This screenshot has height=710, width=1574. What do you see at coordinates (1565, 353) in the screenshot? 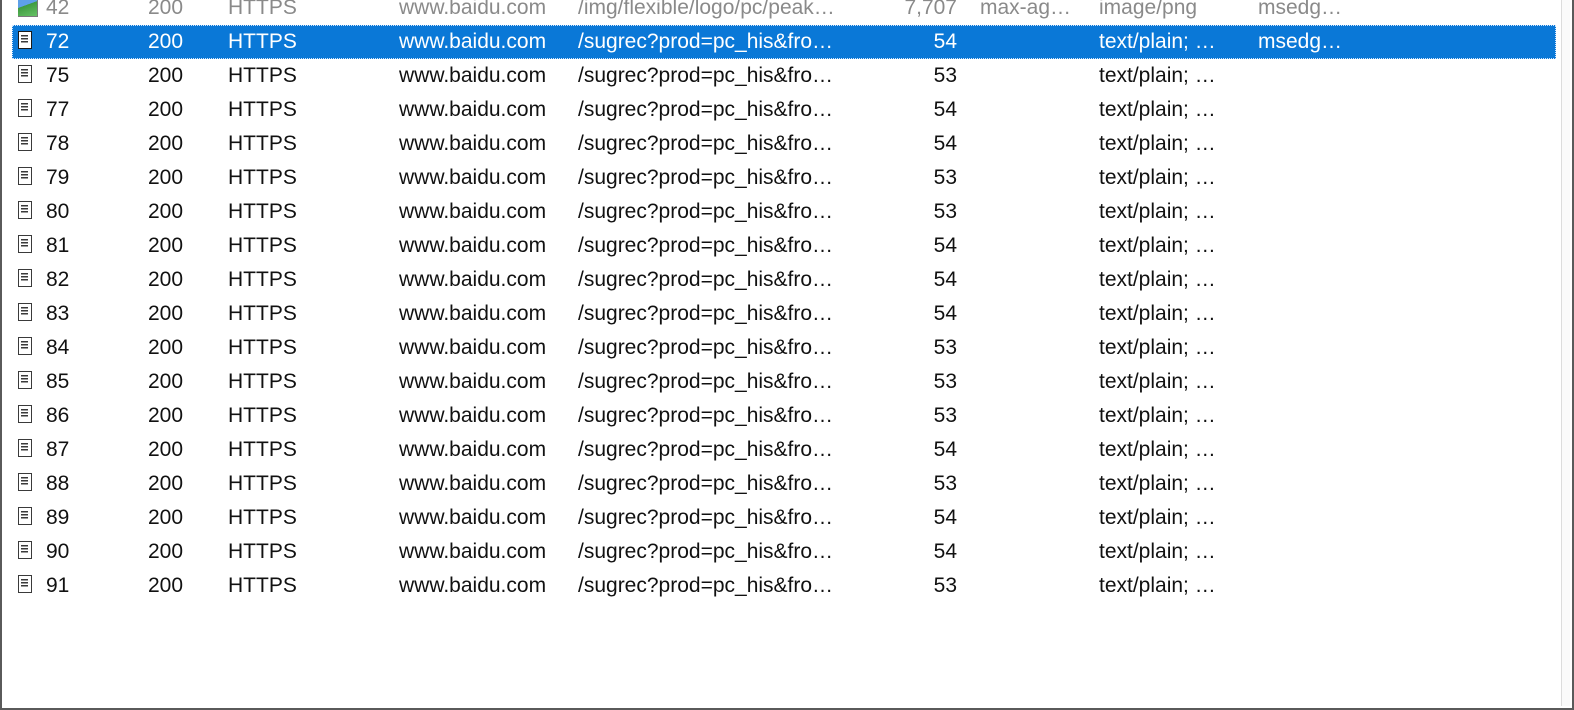
I see `vertical-scrollbar` at bounding box center [1565, 353].